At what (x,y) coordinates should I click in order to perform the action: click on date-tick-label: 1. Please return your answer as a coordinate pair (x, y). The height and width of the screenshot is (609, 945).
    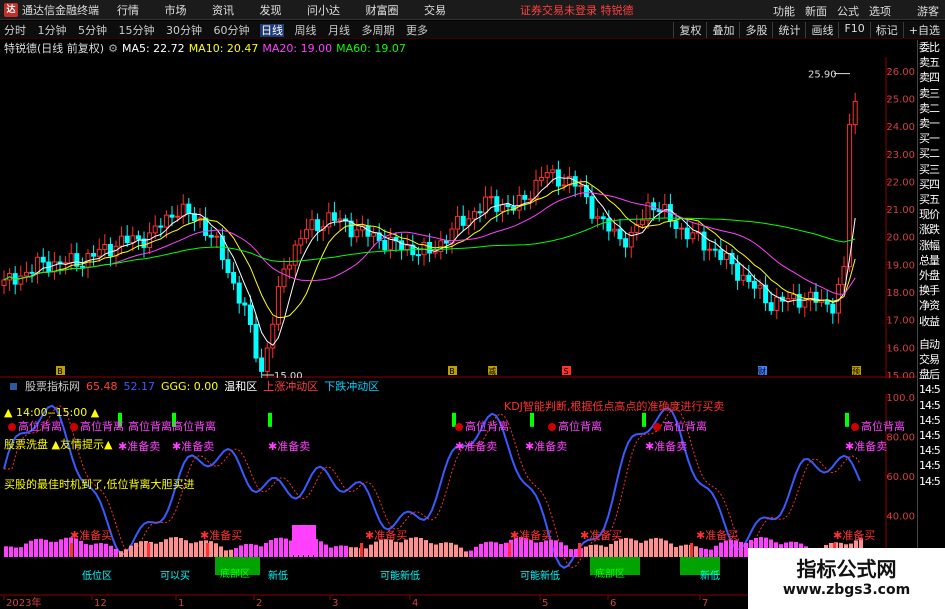
    Looking at the image, I should click on (181, 603).